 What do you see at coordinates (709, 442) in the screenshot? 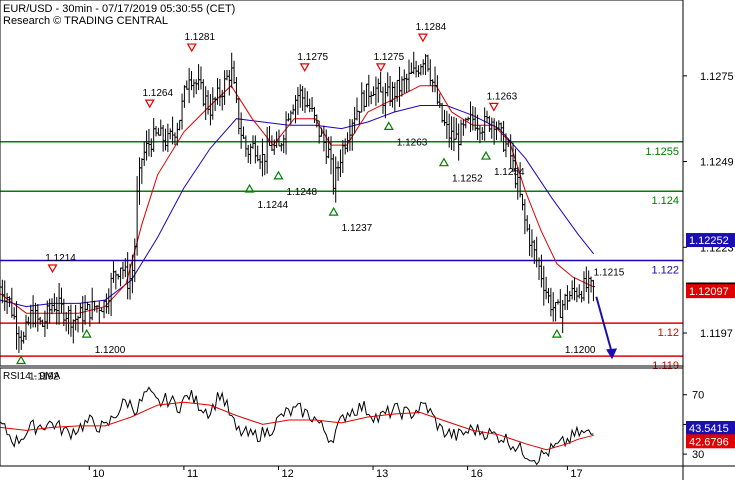
I see `rsi-badge-label: 42.6796` at bounding box center [709, 442].